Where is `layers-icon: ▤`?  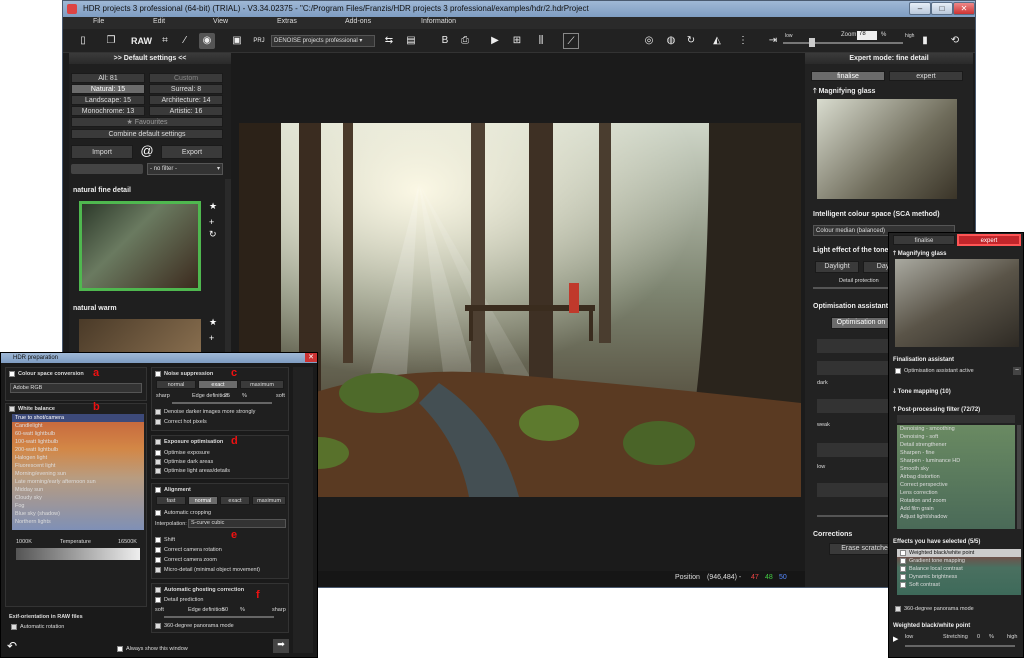
layers-icon: ▤ is located at coordinates (411, 41).